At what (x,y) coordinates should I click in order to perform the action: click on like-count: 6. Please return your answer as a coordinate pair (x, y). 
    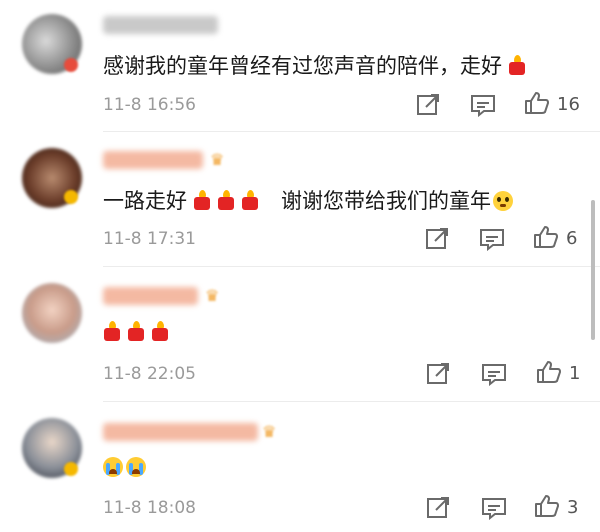
    Looking at the image, I should click on (572, 238).